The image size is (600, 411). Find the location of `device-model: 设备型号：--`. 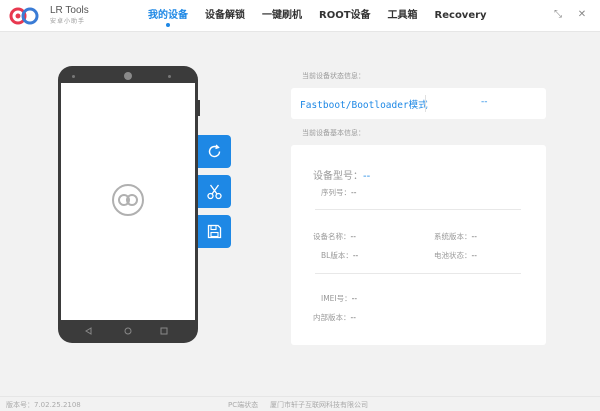

device-model: 设备型号：-- is located at coordinates (341, 174).